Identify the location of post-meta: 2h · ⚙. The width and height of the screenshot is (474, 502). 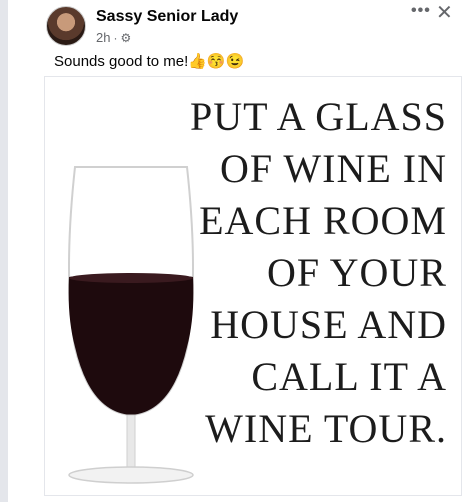
(113, 37).